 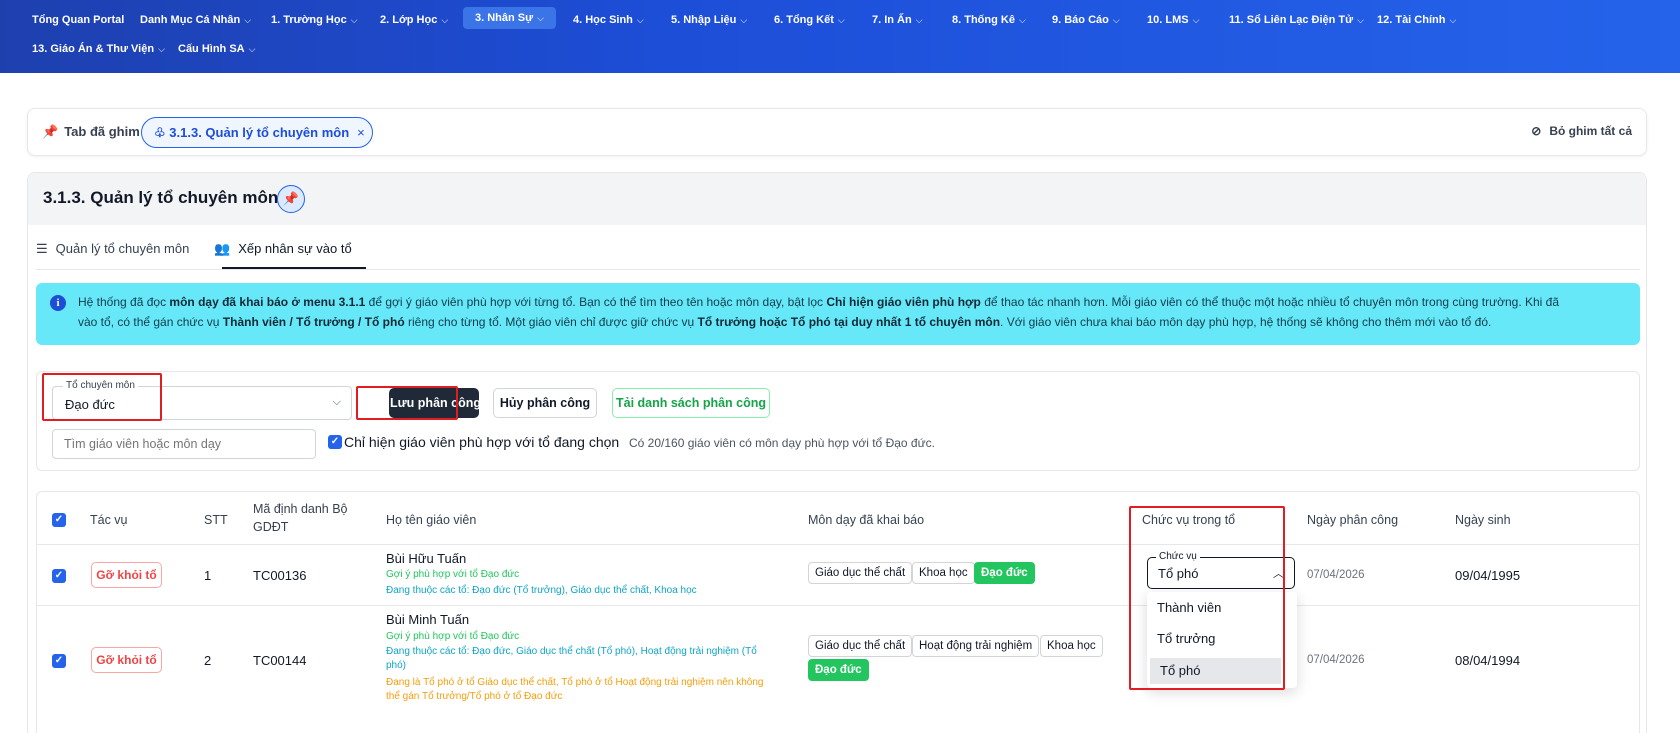 What do you see at coordinates (809, 20) in the screenshot?
I see `nav-item-tong-ket: 6. Tổng Kết ⌵` at bounding box center [809, 20].